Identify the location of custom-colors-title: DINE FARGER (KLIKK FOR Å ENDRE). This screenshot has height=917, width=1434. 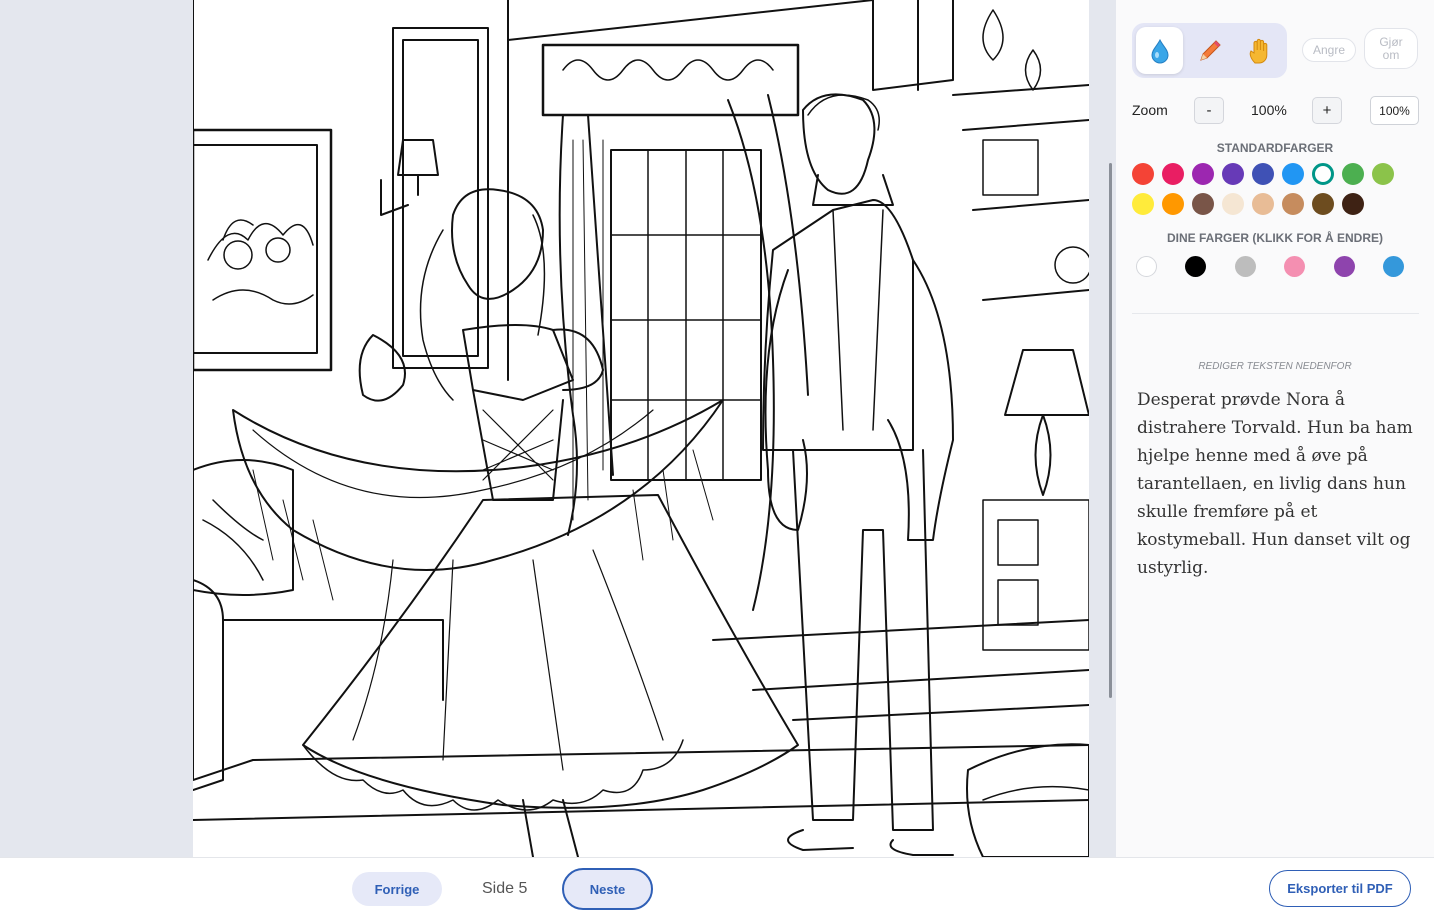
(1275, 238).